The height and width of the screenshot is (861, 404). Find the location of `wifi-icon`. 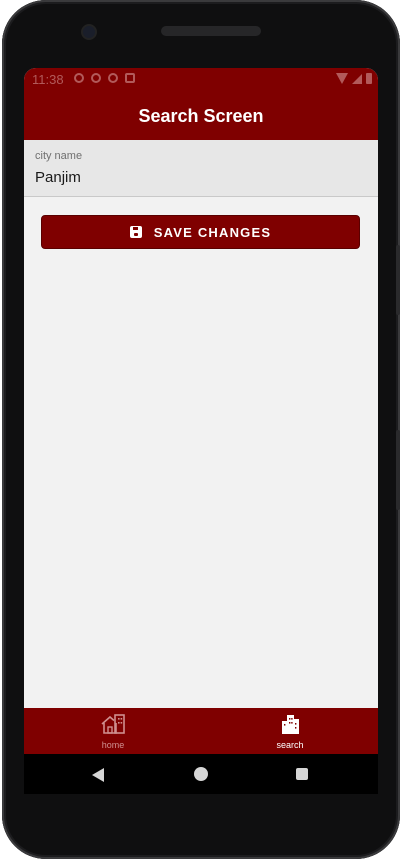

wifi-icon is located at coordinates (342, 78).